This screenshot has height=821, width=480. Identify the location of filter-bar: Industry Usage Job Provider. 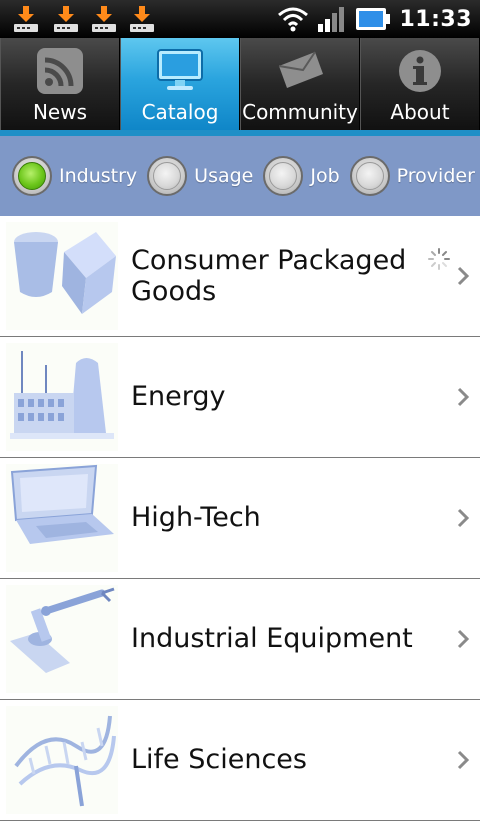
(240, 176).